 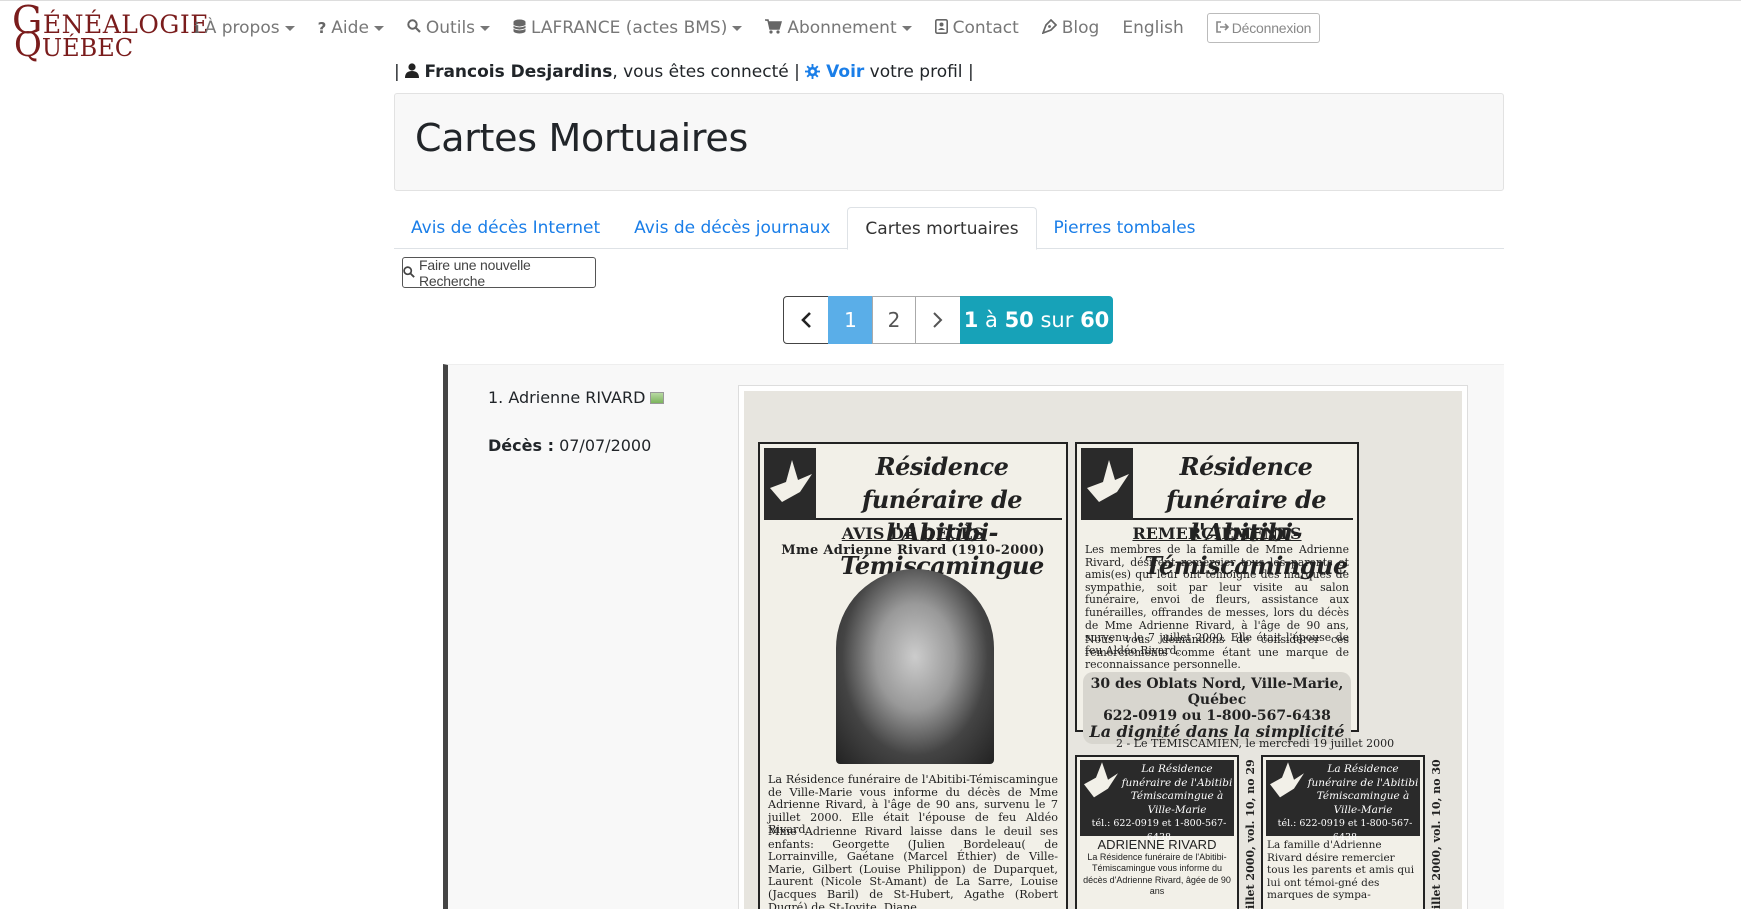 What do you see at coordinates (1049, 28) in the screenshot?
I see `blog-icon` at bounding box center [1049, 28].